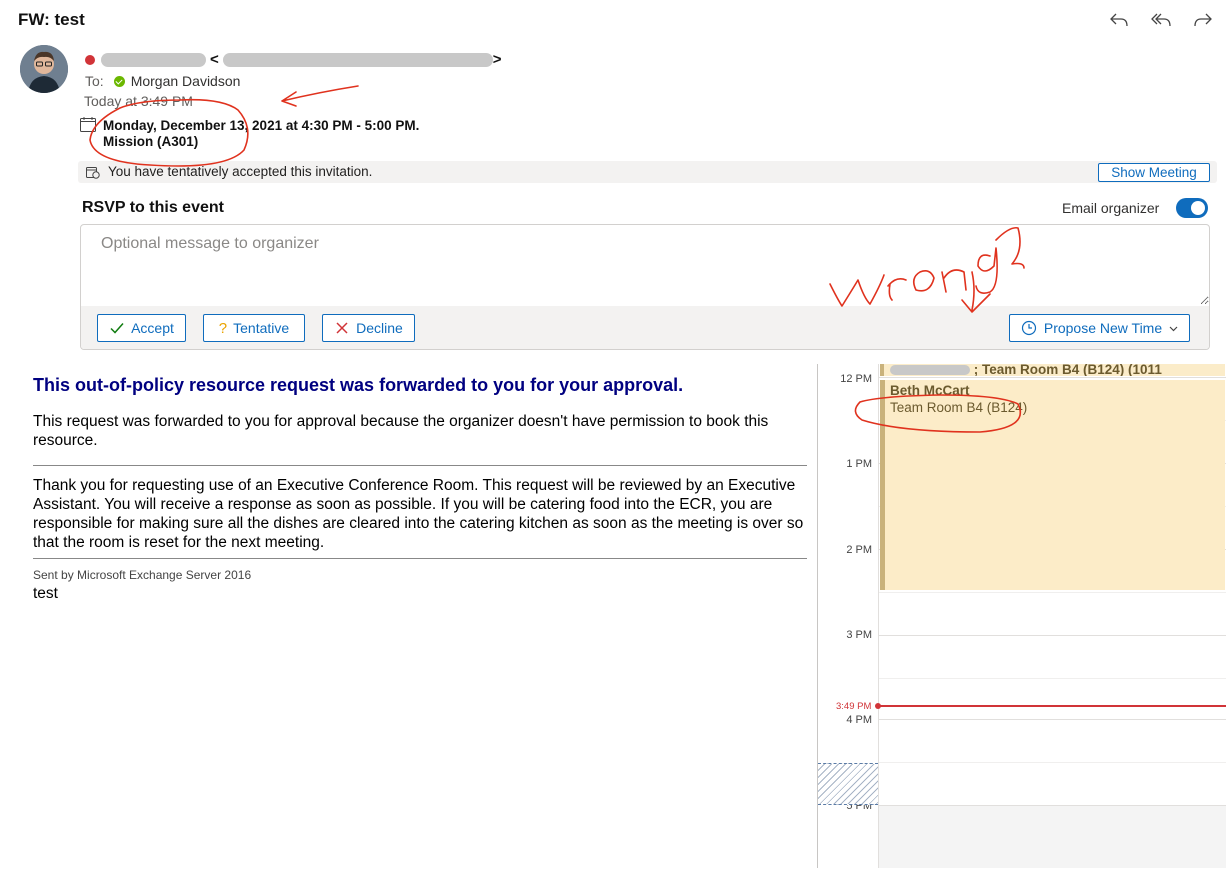 The width and height of the screenshot is (1226, 873). I want to click on chevron-down-icon, so click(1173, 328).